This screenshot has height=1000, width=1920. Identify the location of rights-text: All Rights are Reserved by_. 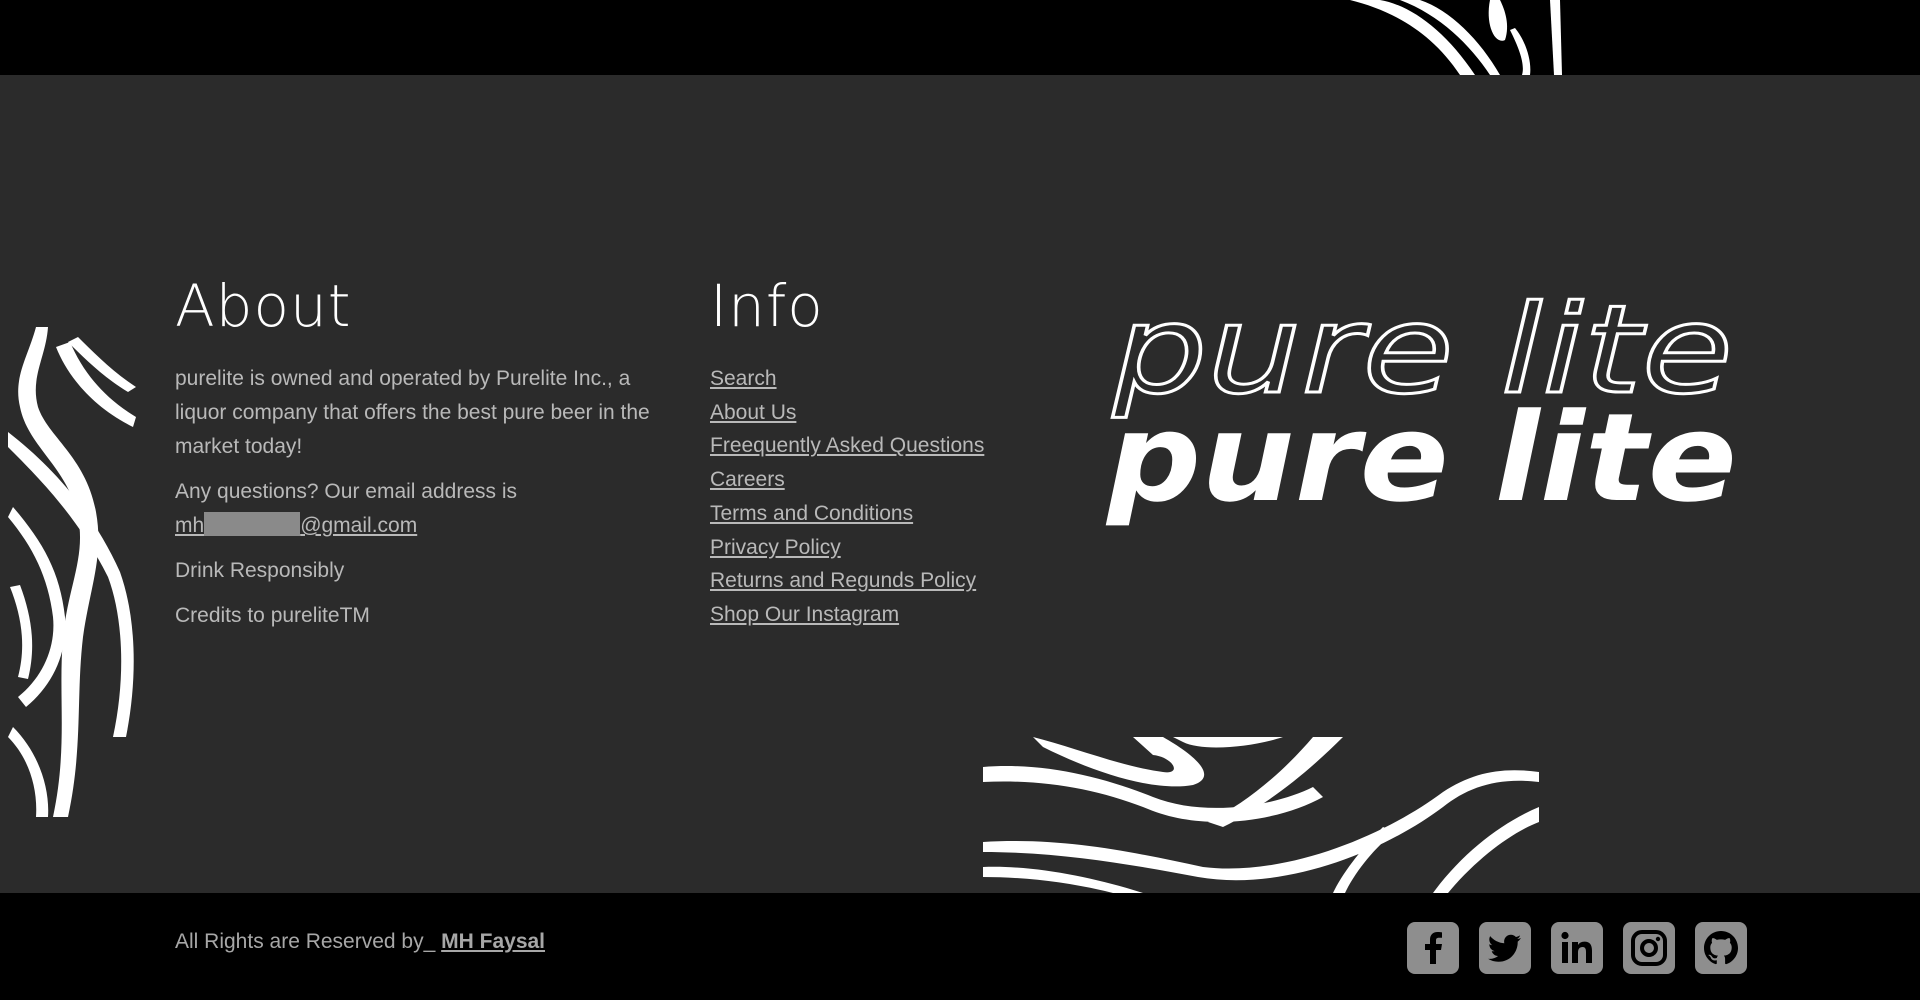
(305, 941).